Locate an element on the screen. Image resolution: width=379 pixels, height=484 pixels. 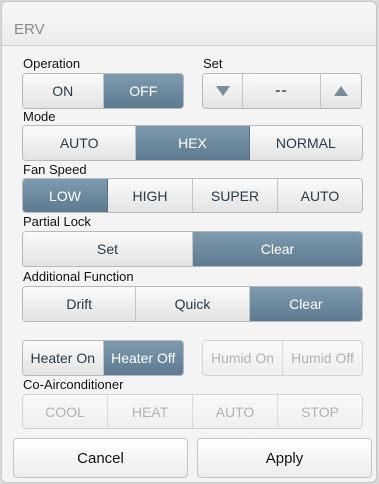
set-value: -- is located at coordinates (281, 90).